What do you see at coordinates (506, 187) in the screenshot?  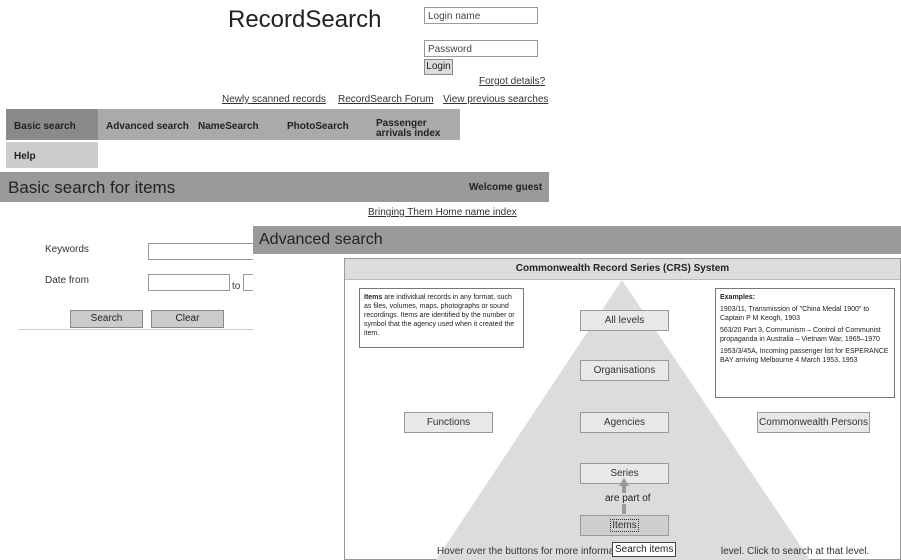 I see `welcome-text: Welcome guest` at bounding box center [506, 187].